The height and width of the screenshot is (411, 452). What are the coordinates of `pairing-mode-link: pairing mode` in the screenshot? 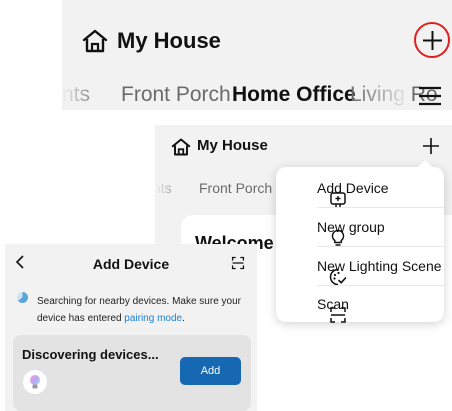 It's located at (153, 318).